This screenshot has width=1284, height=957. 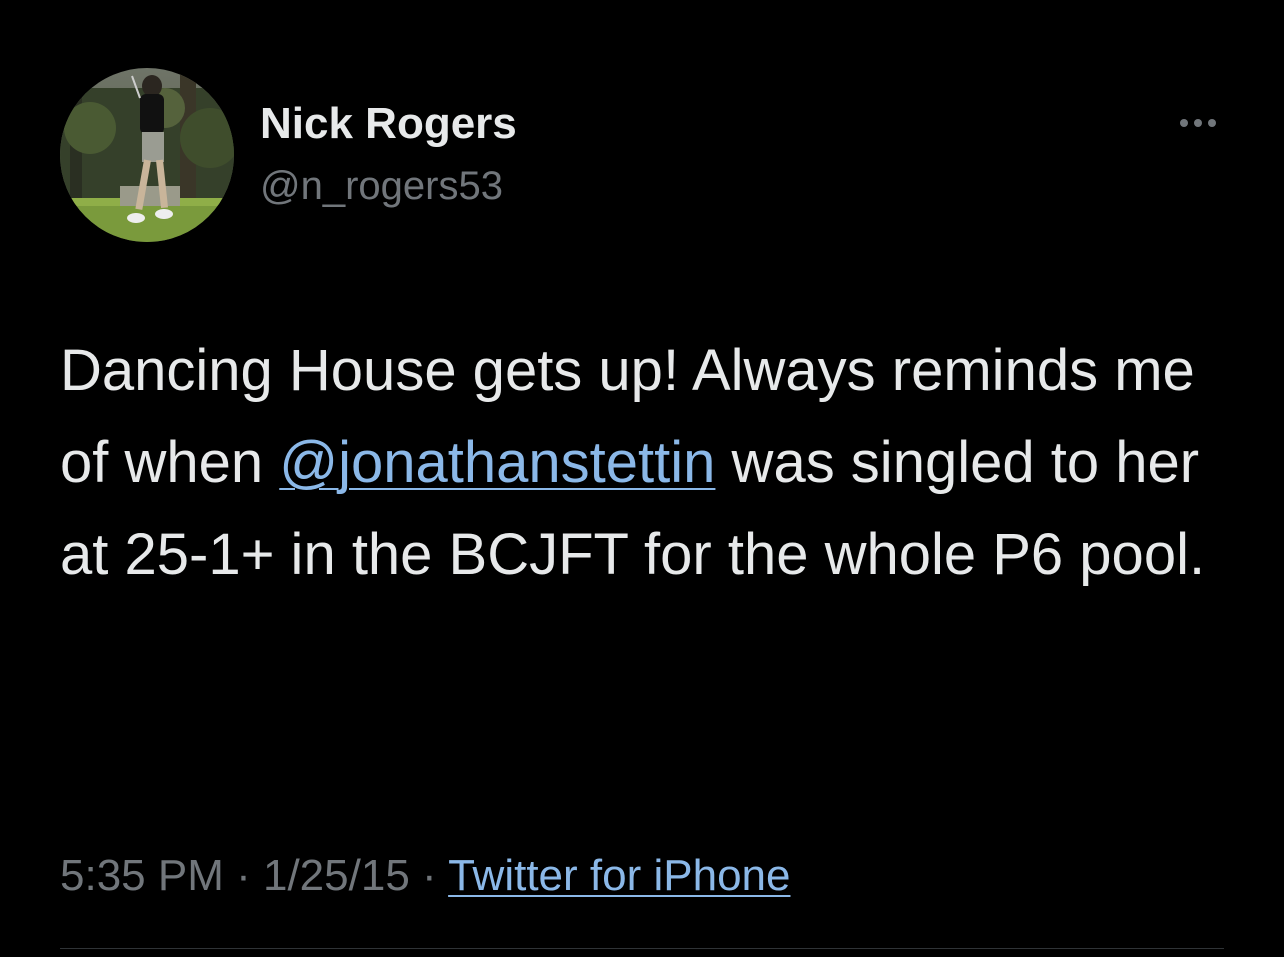 I want to click on more-horizontal-icon, so click(x=1184, y=123).